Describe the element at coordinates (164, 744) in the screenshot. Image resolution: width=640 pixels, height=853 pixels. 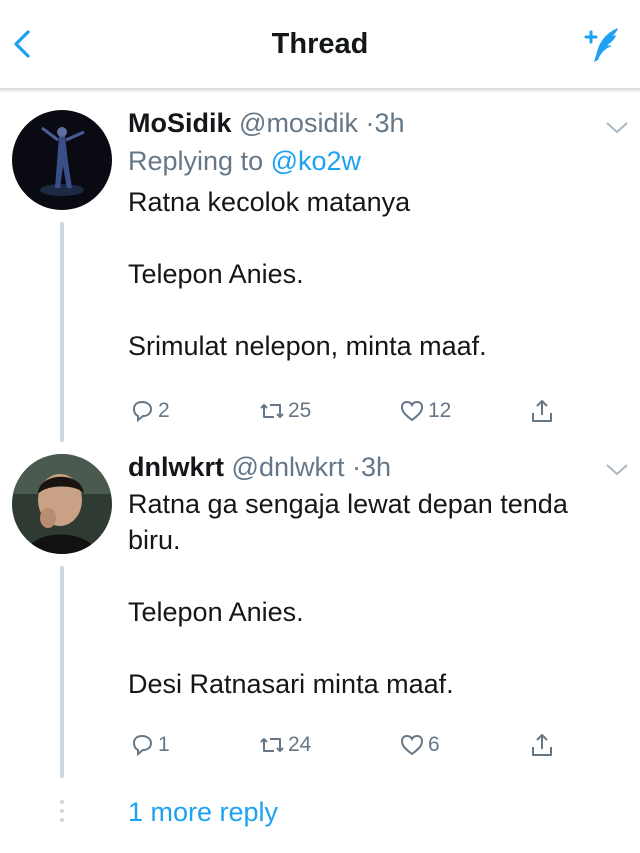
I see `reply-count: 1` at that location.